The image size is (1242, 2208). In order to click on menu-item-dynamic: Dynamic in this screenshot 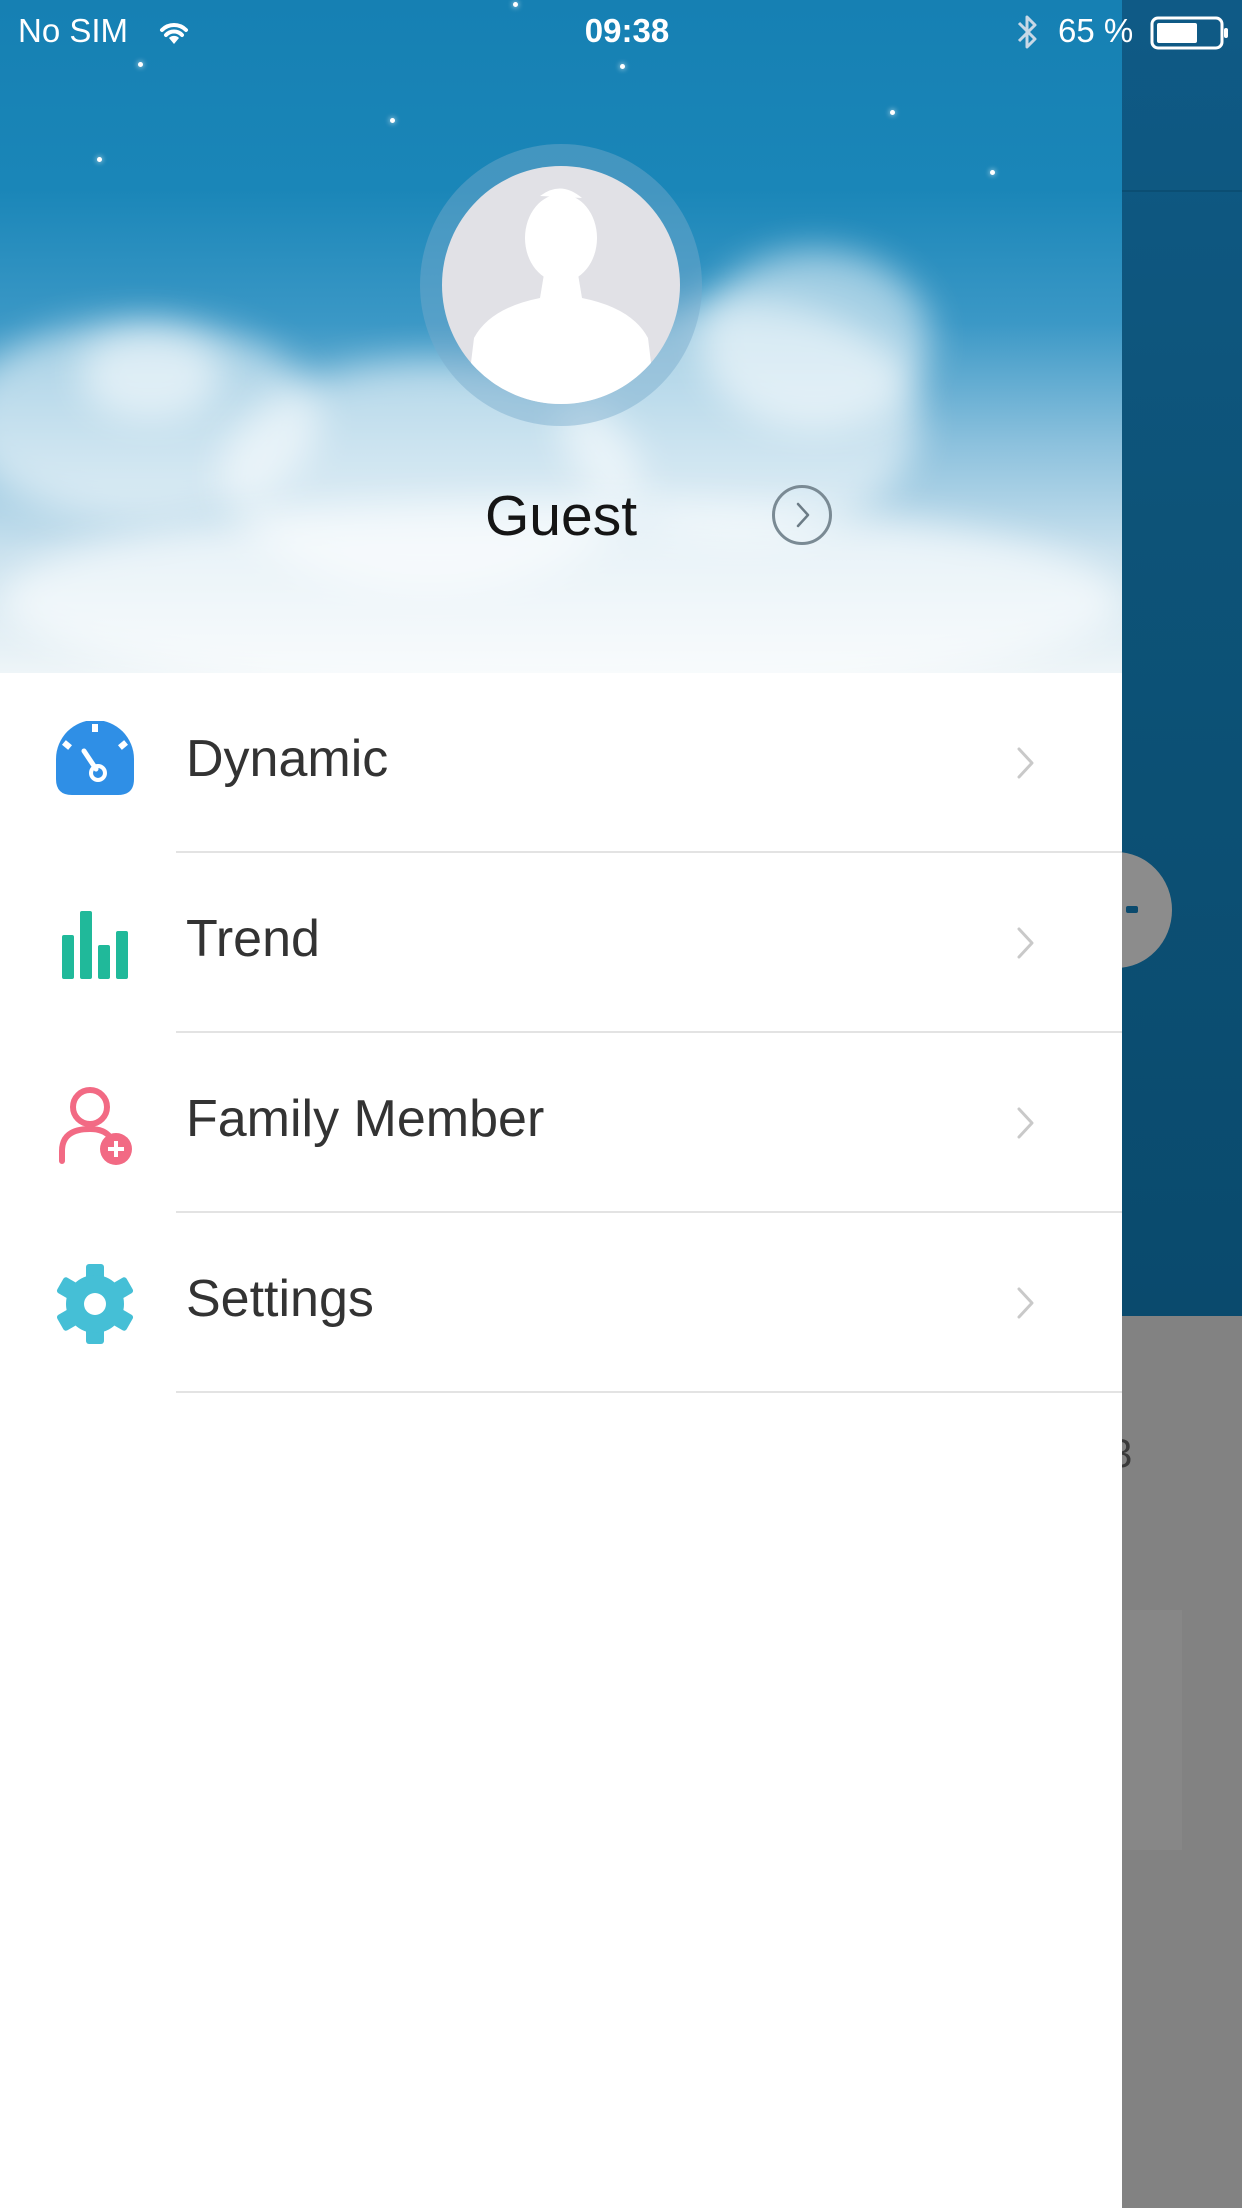, I will do `click(561, 763)`.